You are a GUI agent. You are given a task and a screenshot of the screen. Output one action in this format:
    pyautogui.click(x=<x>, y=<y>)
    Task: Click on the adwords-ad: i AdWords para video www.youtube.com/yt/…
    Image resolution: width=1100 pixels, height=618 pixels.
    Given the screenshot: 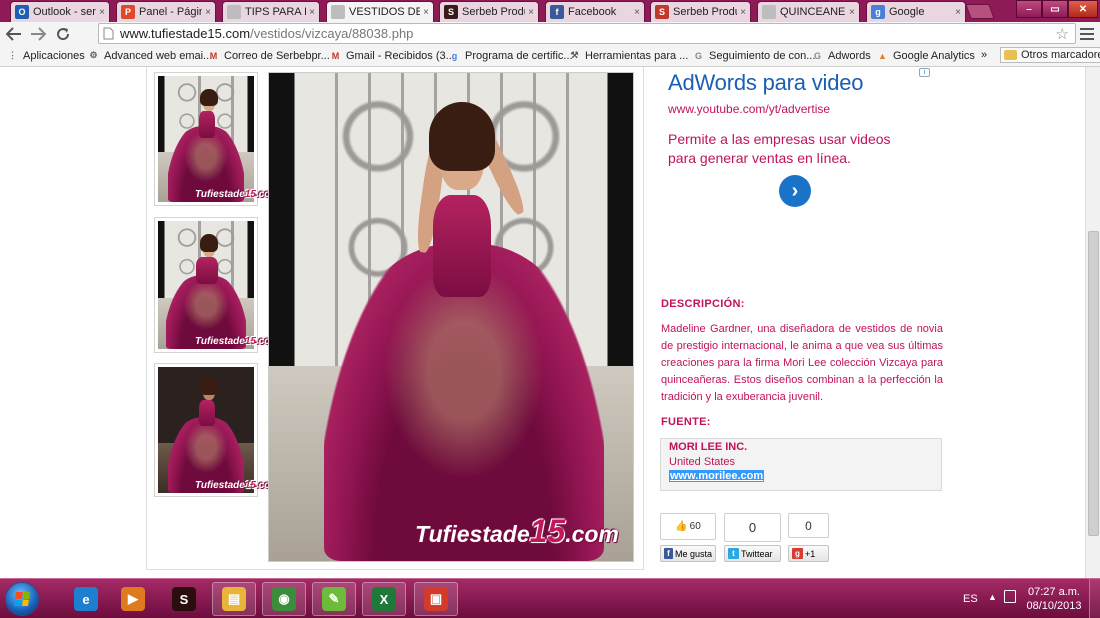 What is the action you would take?
    pyautogui.click(x=800, y=176)
    